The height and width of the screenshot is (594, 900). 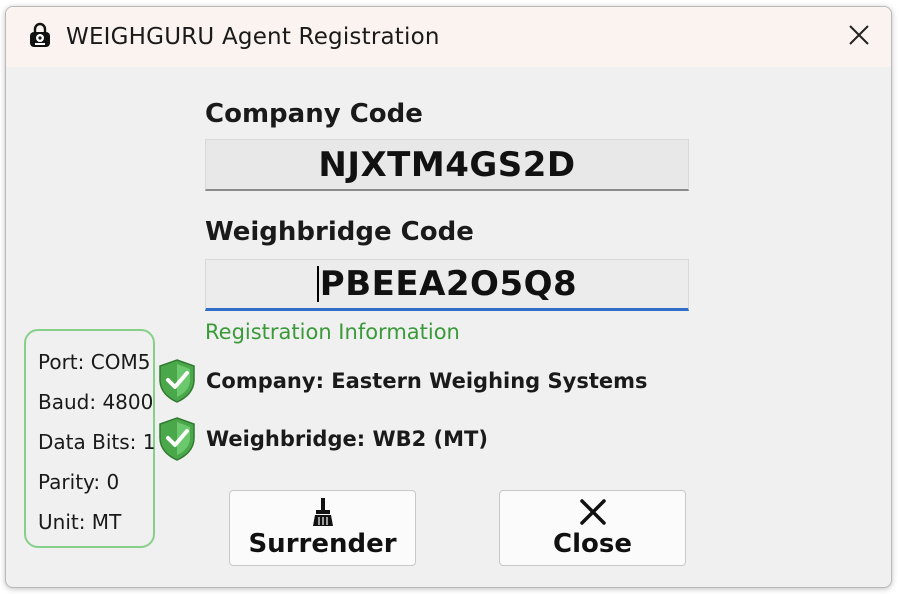 What do you see at coordinates (332, 332) in the screenshot?
I see `registration-info-heading: Registration Information` at bounding box center [332, 332].